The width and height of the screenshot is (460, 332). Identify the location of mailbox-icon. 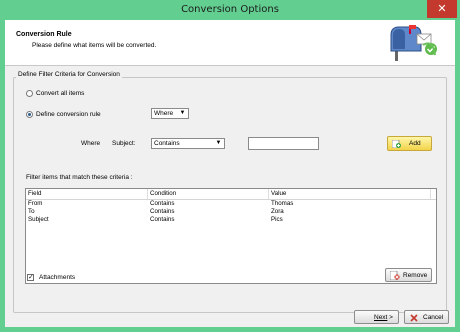
(413, 43).